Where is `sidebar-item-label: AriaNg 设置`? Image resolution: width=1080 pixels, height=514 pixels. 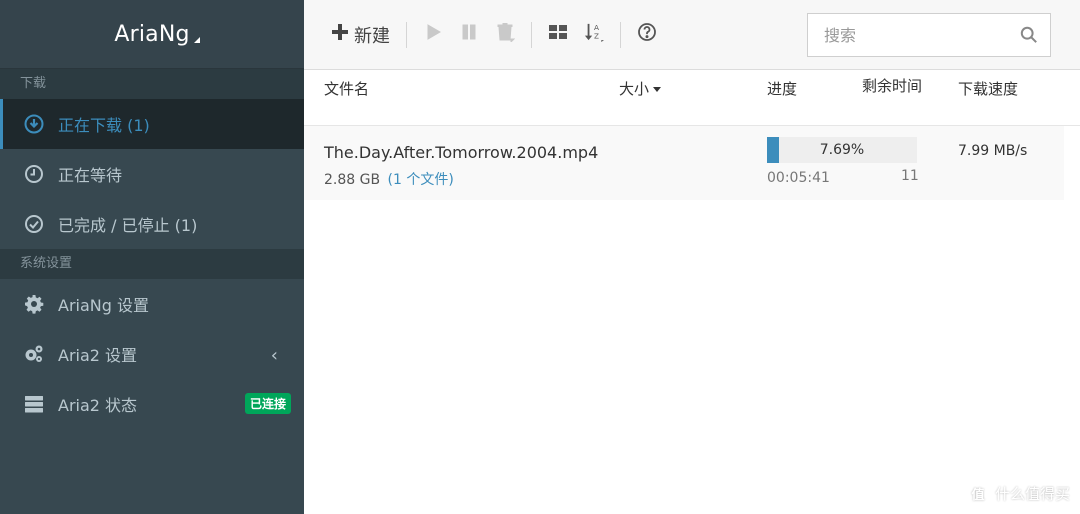 sidebar-item-label: AriaNg 设置 is located at coordinates (103, 305).